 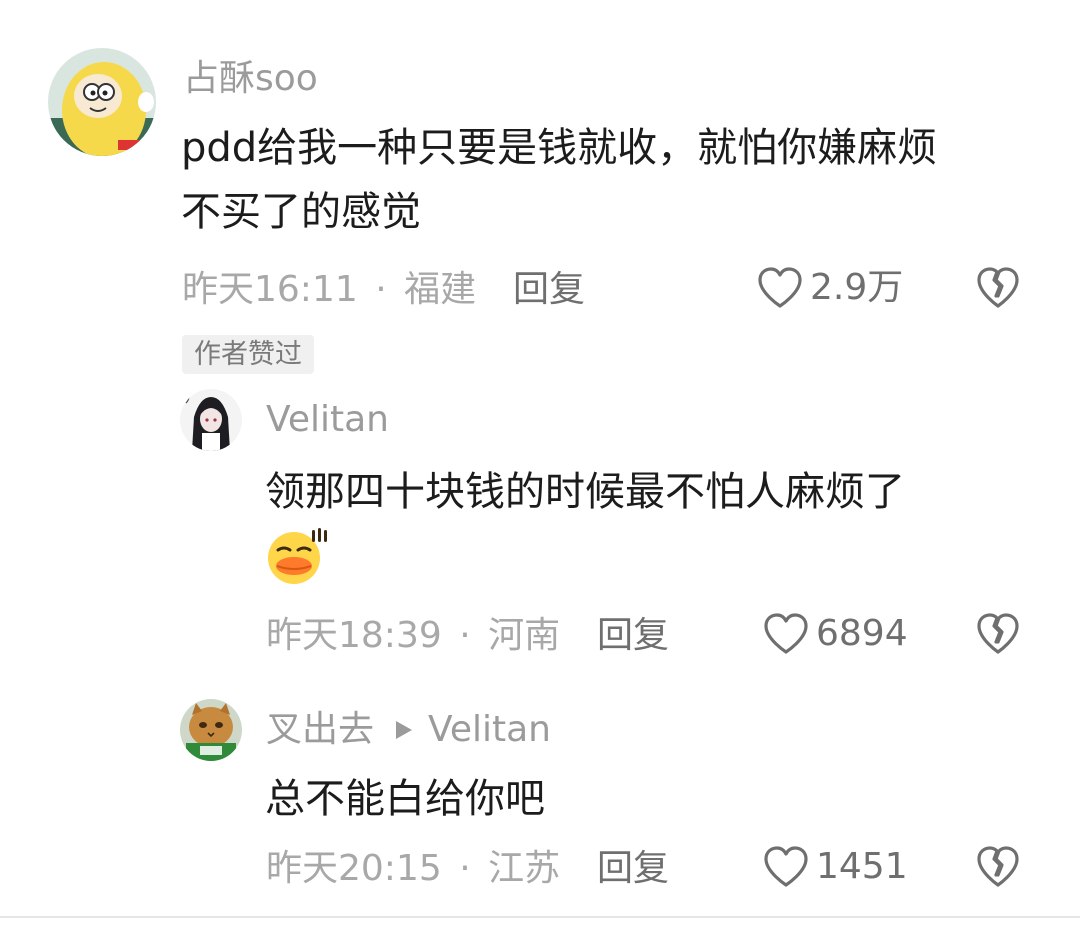 I want to click on like-count: 6894, so click(x=862, y=633).